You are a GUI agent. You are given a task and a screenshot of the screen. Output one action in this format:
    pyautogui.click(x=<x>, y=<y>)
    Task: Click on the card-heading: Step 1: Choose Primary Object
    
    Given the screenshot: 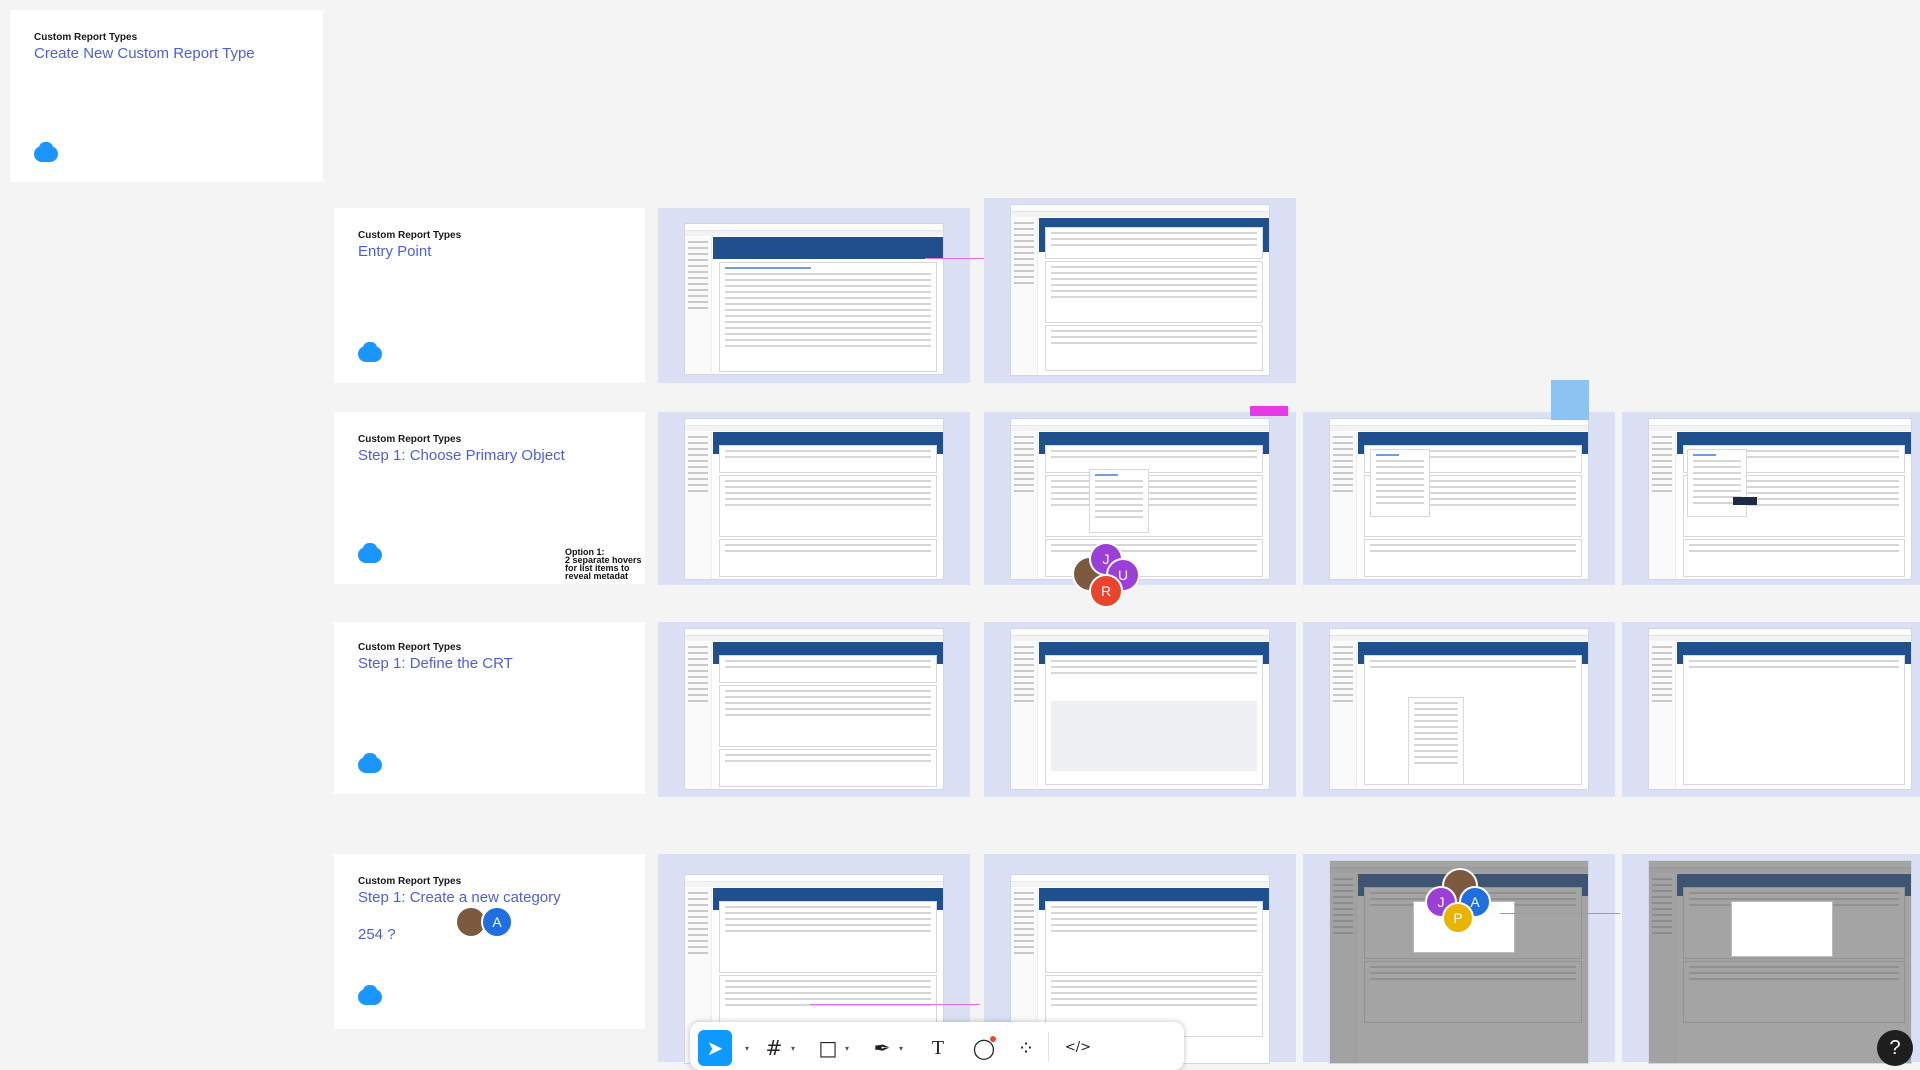 What is the action you would take?
    pyautogui.click(x=461, y=455)
    